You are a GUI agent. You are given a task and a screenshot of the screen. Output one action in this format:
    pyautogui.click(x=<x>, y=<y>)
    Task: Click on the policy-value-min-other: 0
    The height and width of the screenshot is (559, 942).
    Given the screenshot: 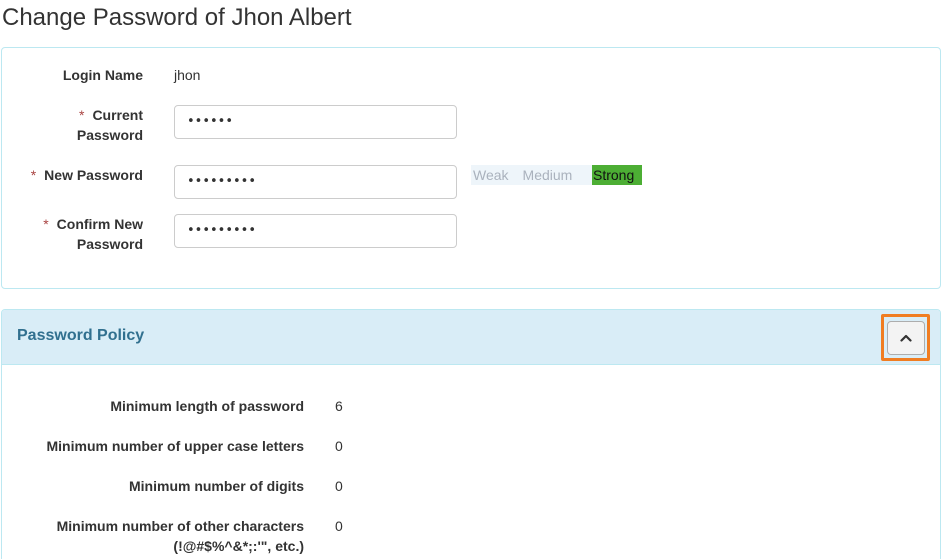 What is the action you would take?
    pyautogui.click(x=339, y=526)
    